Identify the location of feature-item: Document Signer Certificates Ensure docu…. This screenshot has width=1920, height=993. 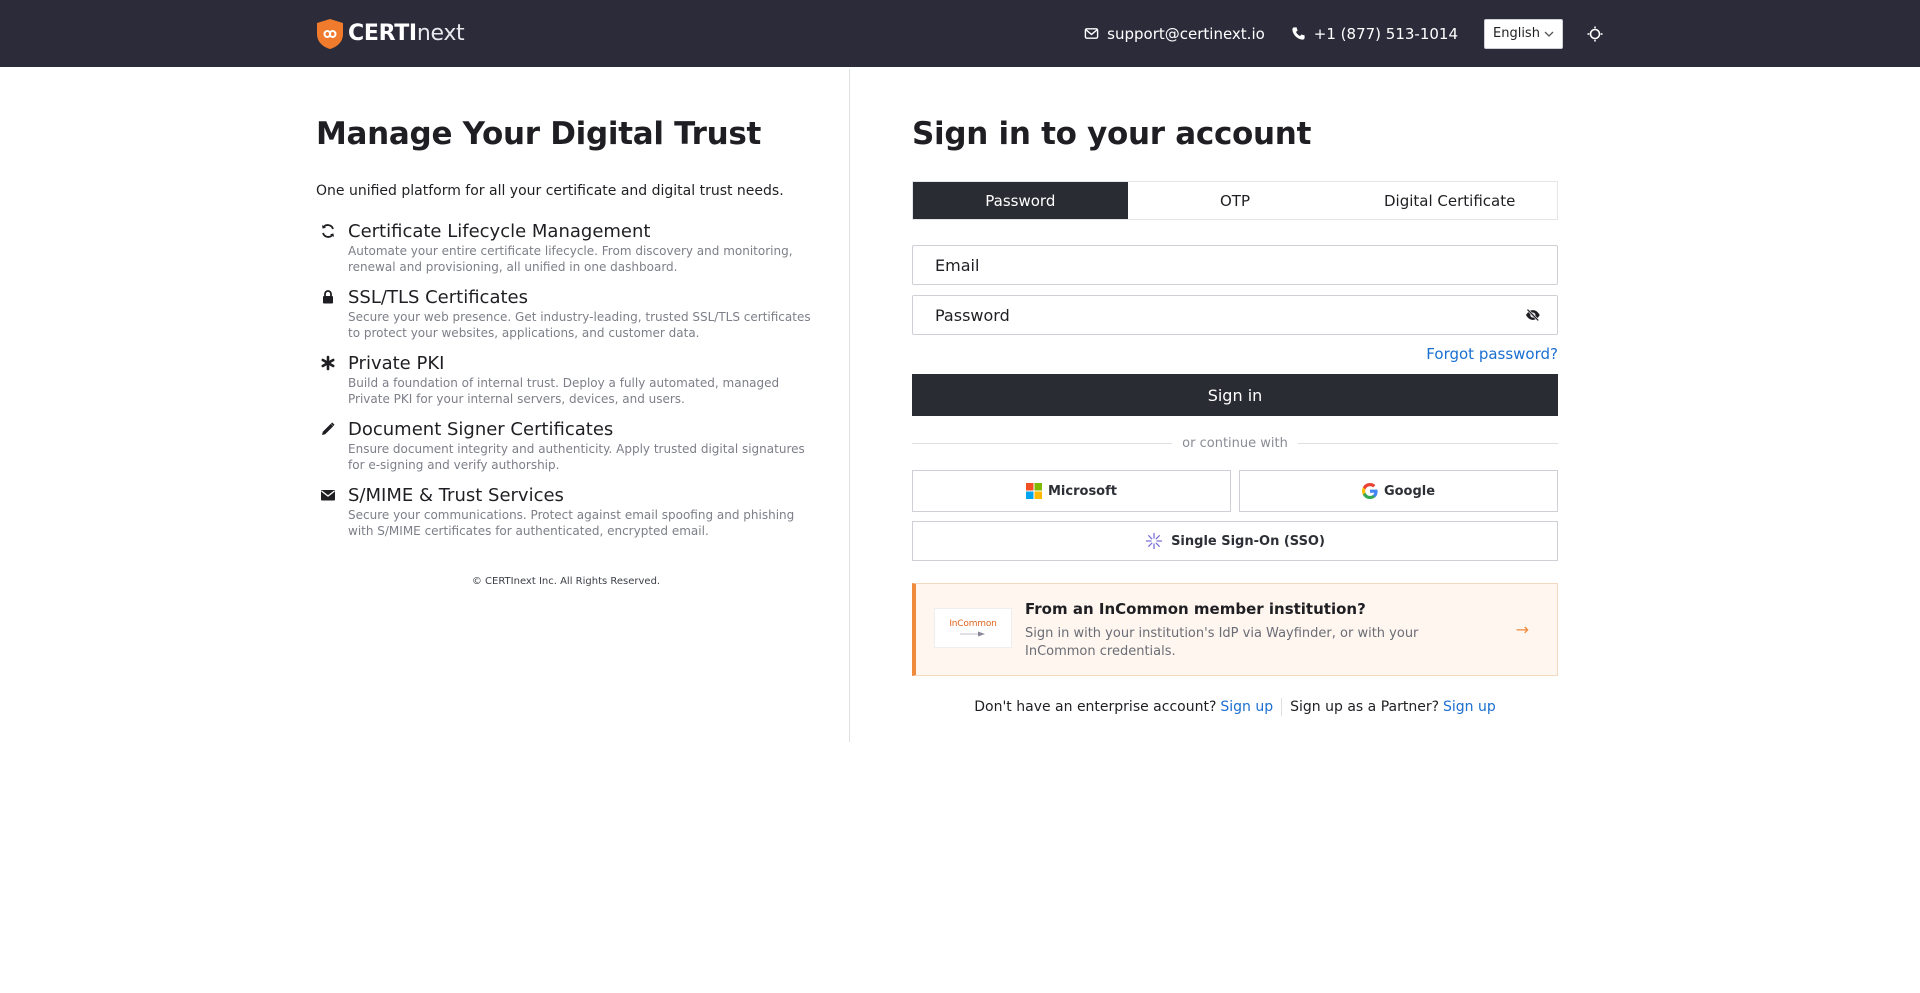
(566, 452).